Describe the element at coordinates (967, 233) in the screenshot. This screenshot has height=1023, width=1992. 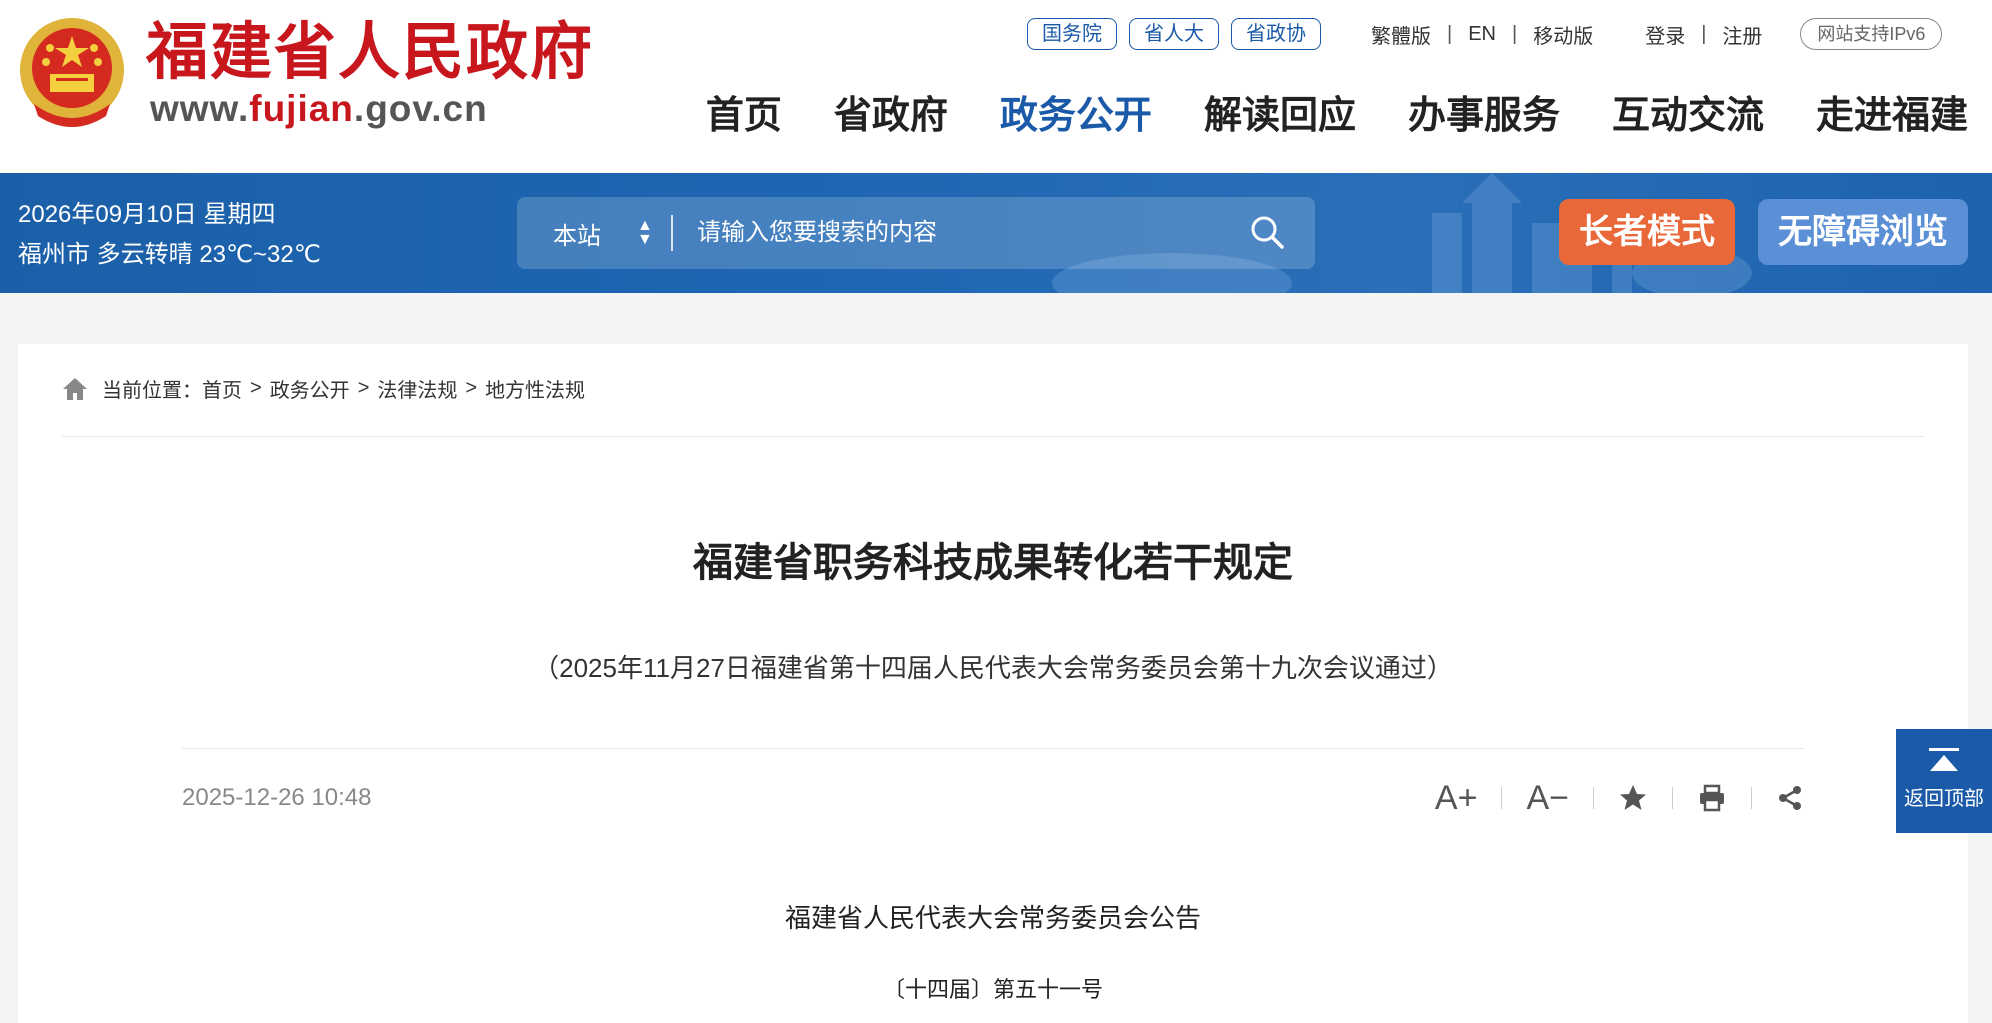
I see `search-input` at that location.